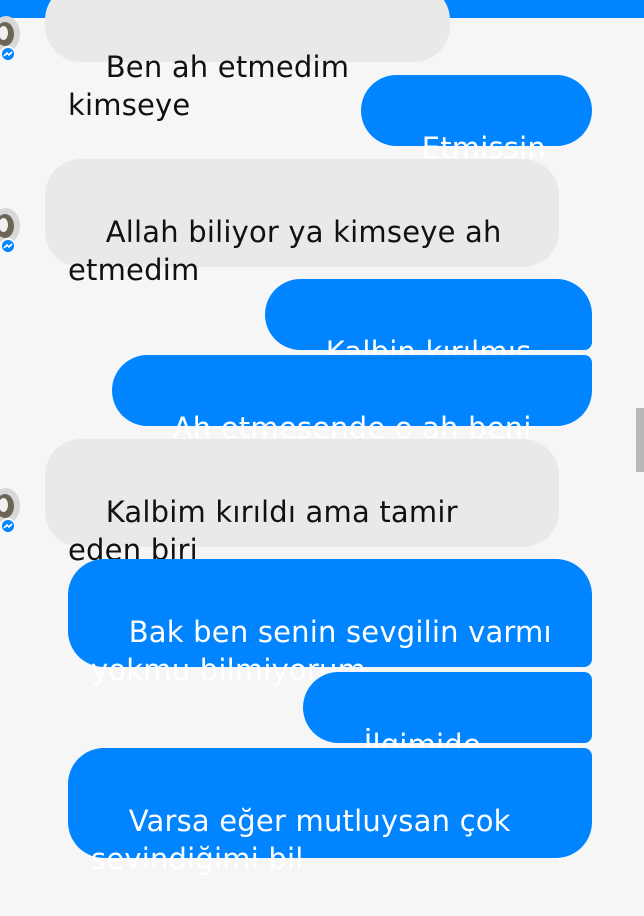  Describe the element at coordinates (213, 86) in the screenshot. I see `message-text: Ben ah etmedim kimseye` at that location.